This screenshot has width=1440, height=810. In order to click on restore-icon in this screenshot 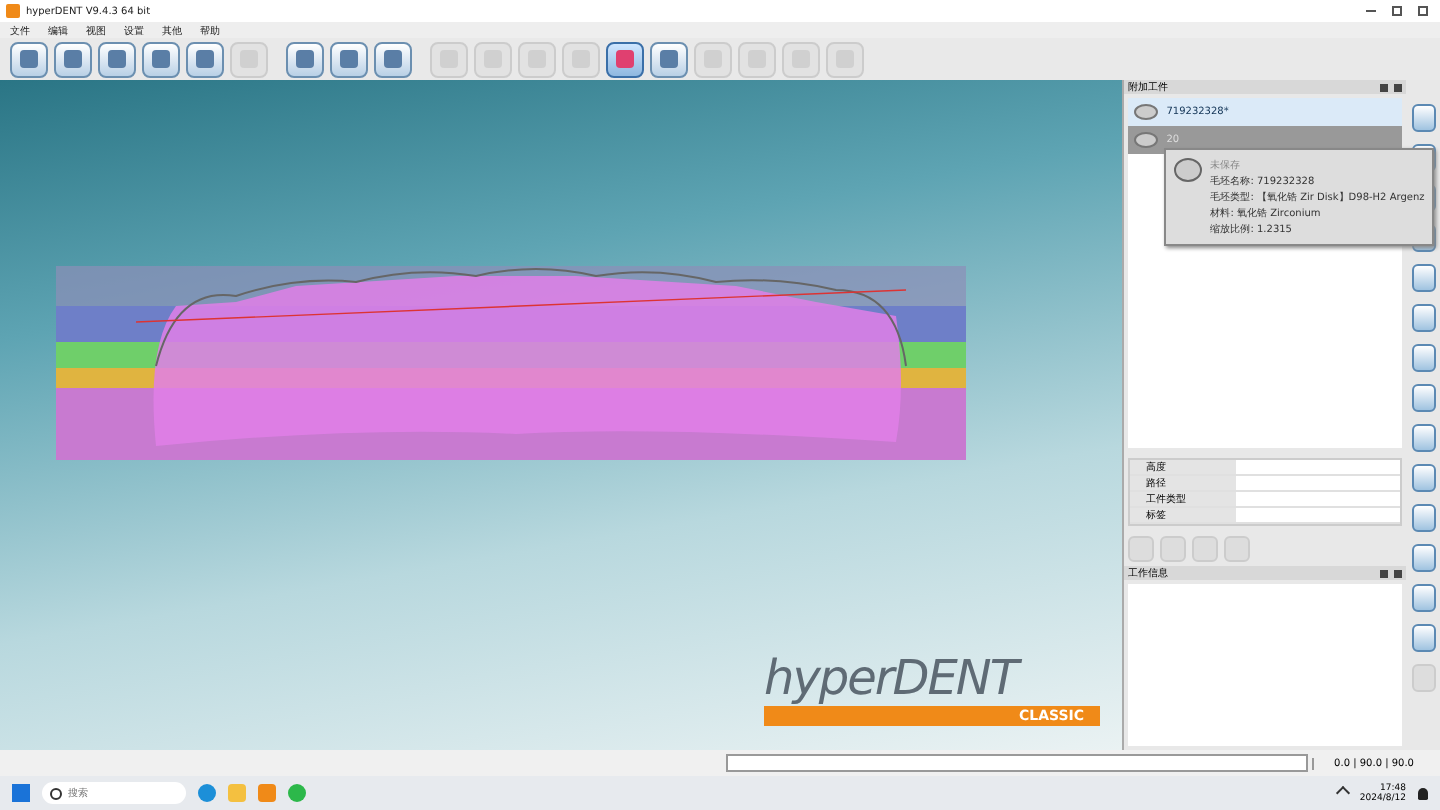, I will do `click(1397, 11)`.